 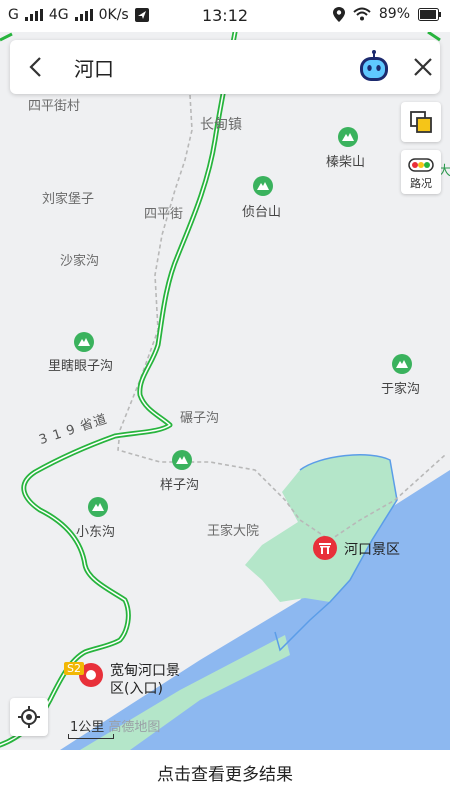 I want to click on place-label-nianzigou: 碾子沟, so click(x=200, y=418).